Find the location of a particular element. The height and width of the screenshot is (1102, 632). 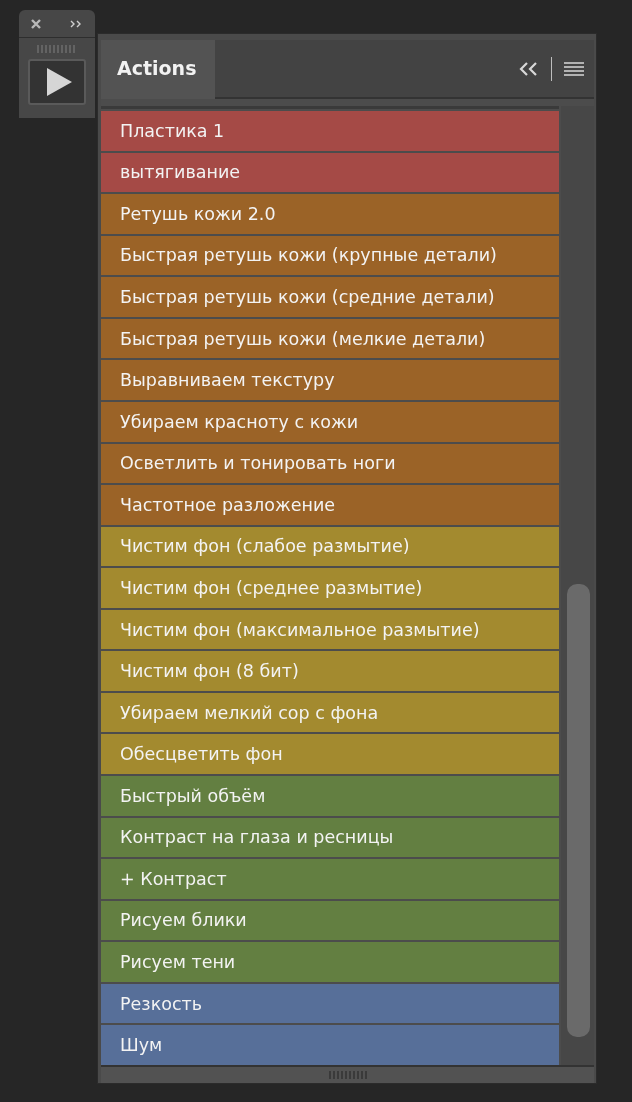

action-item: вытягивание is located at coordinates (330, 172).